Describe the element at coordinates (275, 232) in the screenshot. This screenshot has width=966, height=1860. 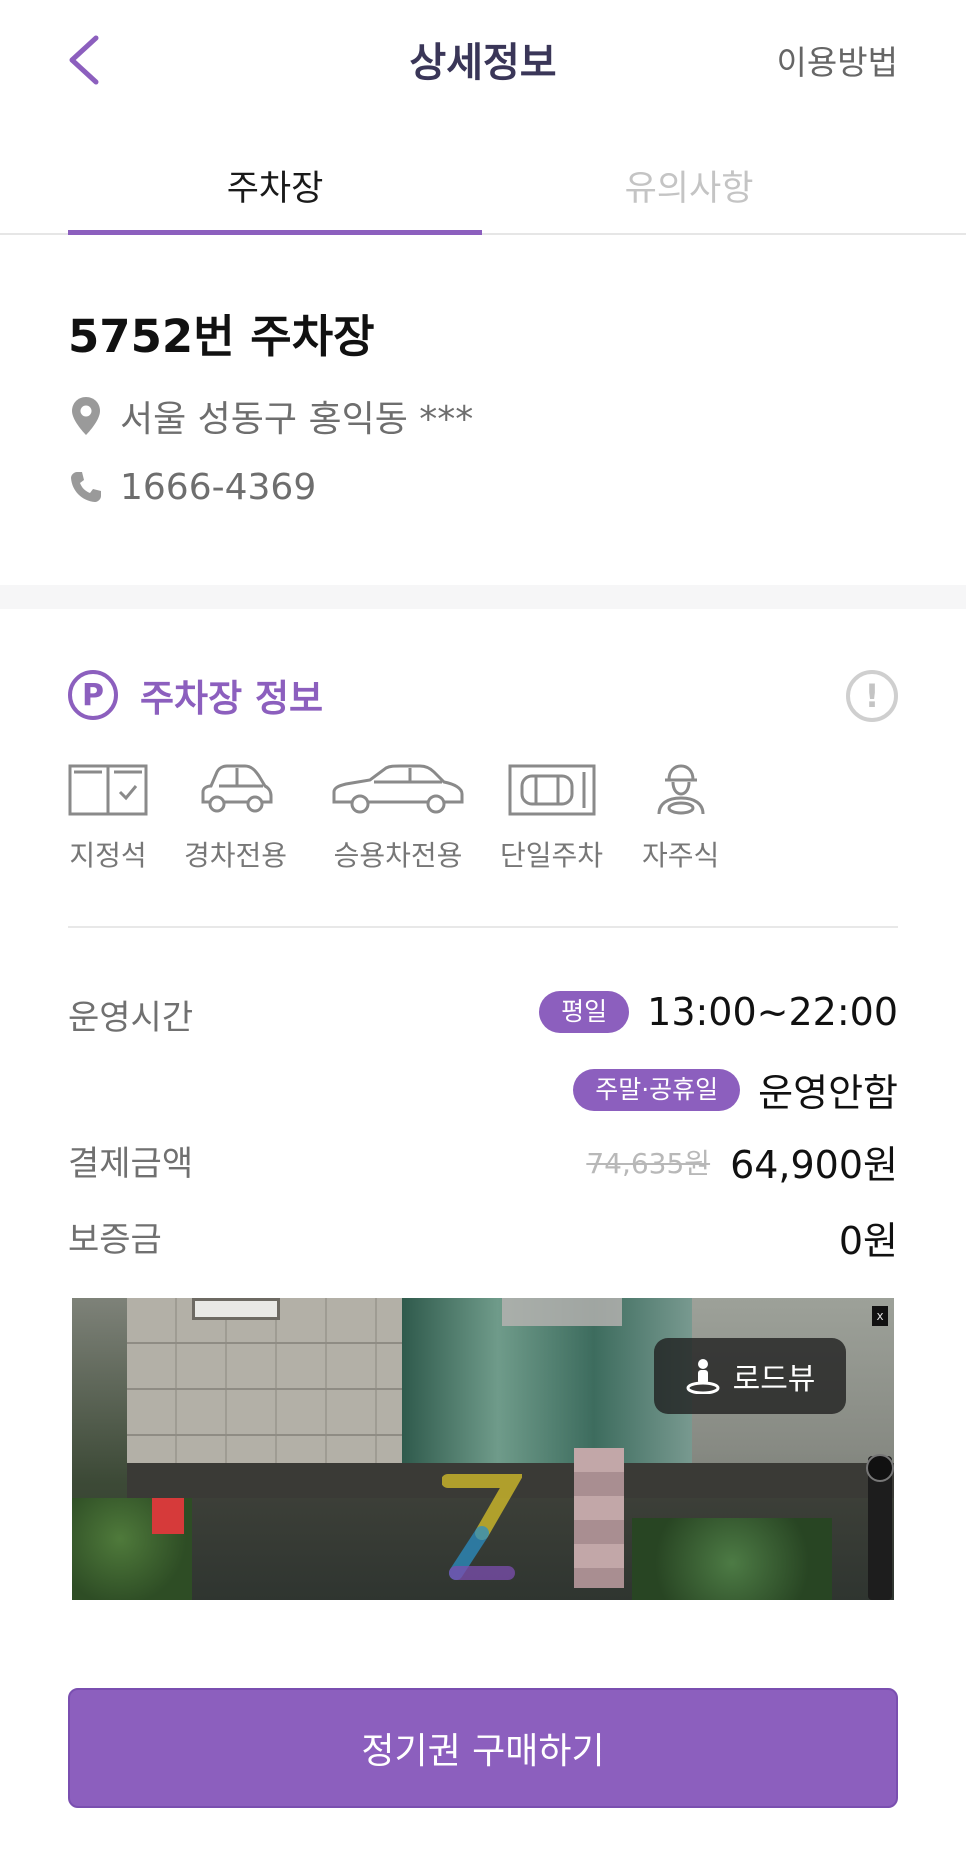
I see `active-tab-indicator` at that location.